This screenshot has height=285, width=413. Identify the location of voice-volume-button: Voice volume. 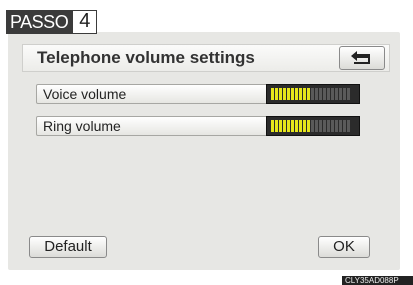
(153, 94).